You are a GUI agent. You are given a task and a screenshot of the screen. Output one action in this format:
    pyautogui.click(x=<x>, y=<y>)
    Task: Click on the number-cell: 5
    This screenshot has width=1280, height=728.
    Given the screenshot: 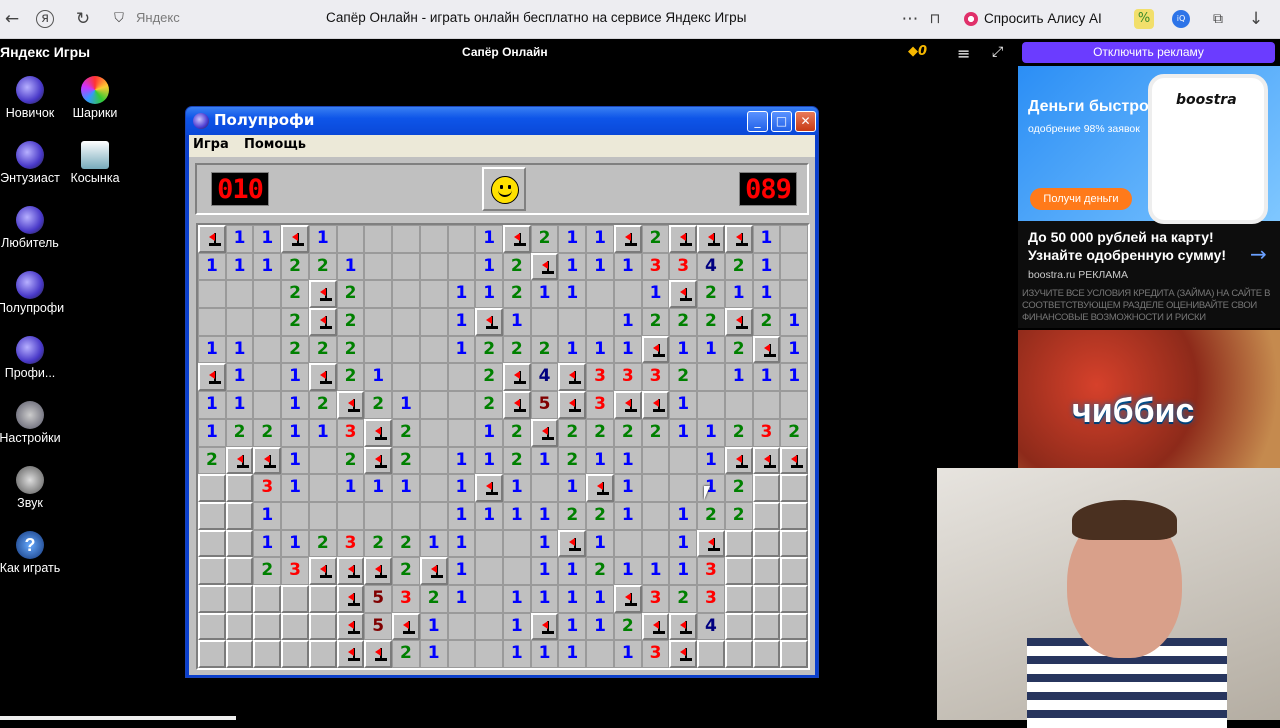 What is the action you would take?
    pyautogui.click(x=544, y=405)
    